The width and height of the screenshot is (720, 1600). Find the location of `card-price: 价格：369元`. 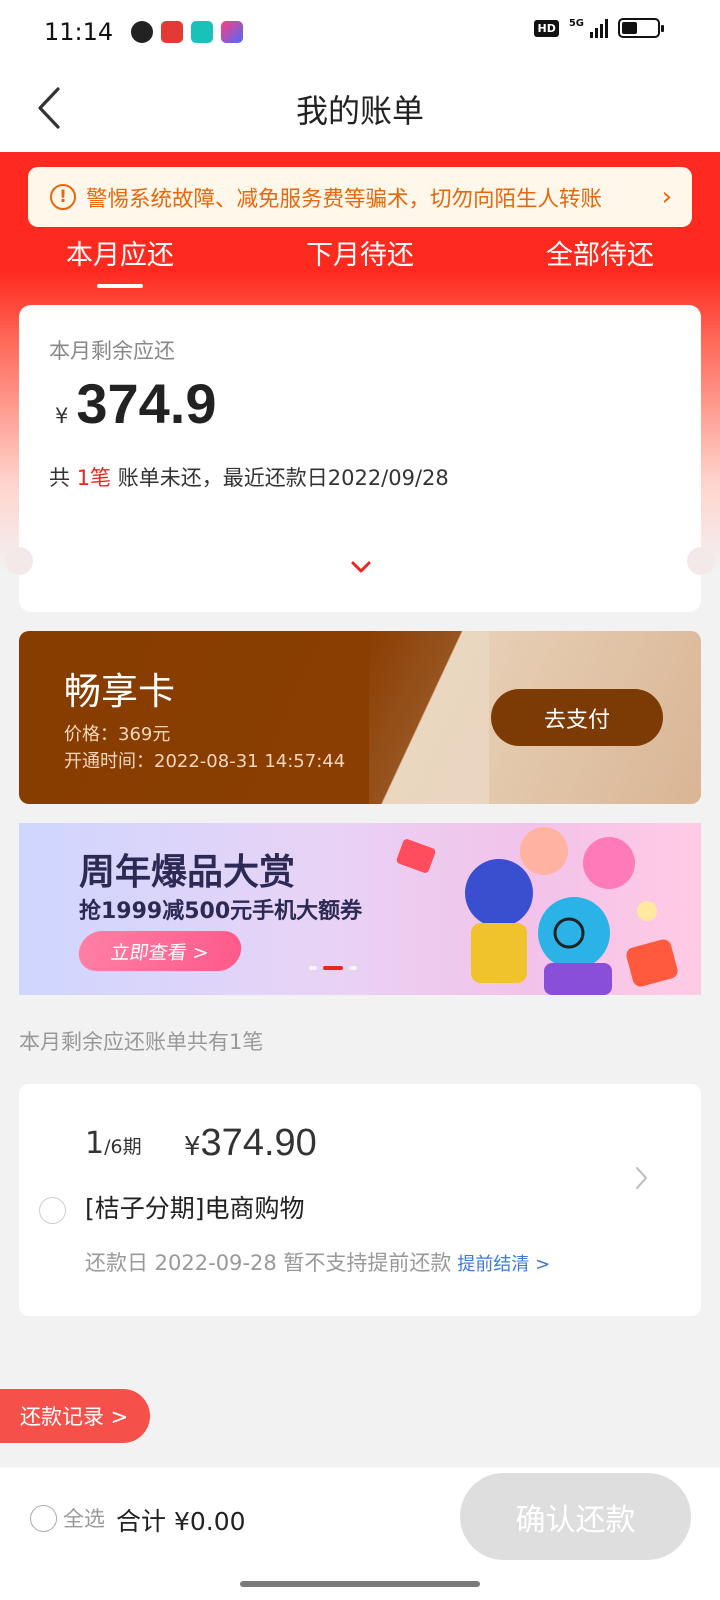

card-price: 价格：369元 is located at coordinates (117, 734).